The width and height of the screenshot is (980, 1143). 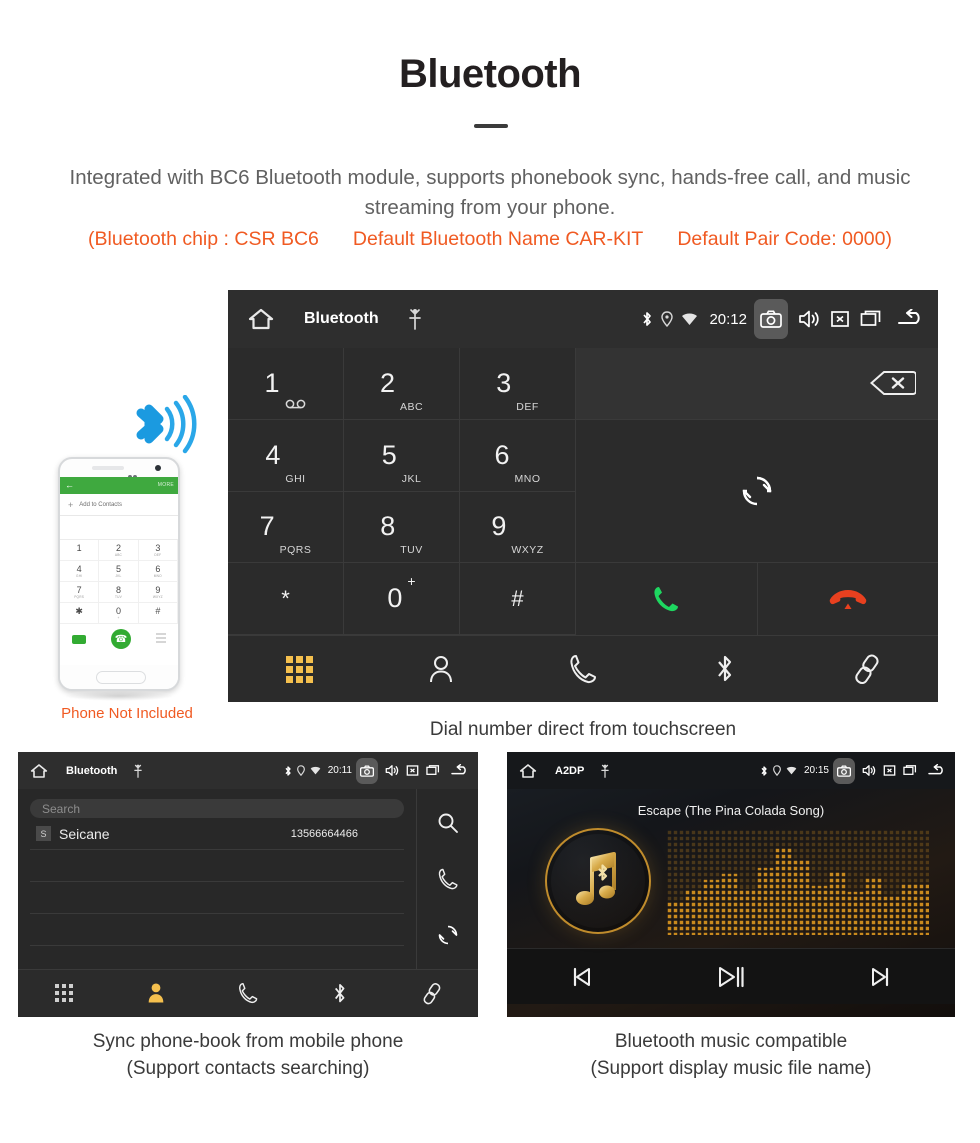 I want to click on title-divider, so click(x=491, y=126).